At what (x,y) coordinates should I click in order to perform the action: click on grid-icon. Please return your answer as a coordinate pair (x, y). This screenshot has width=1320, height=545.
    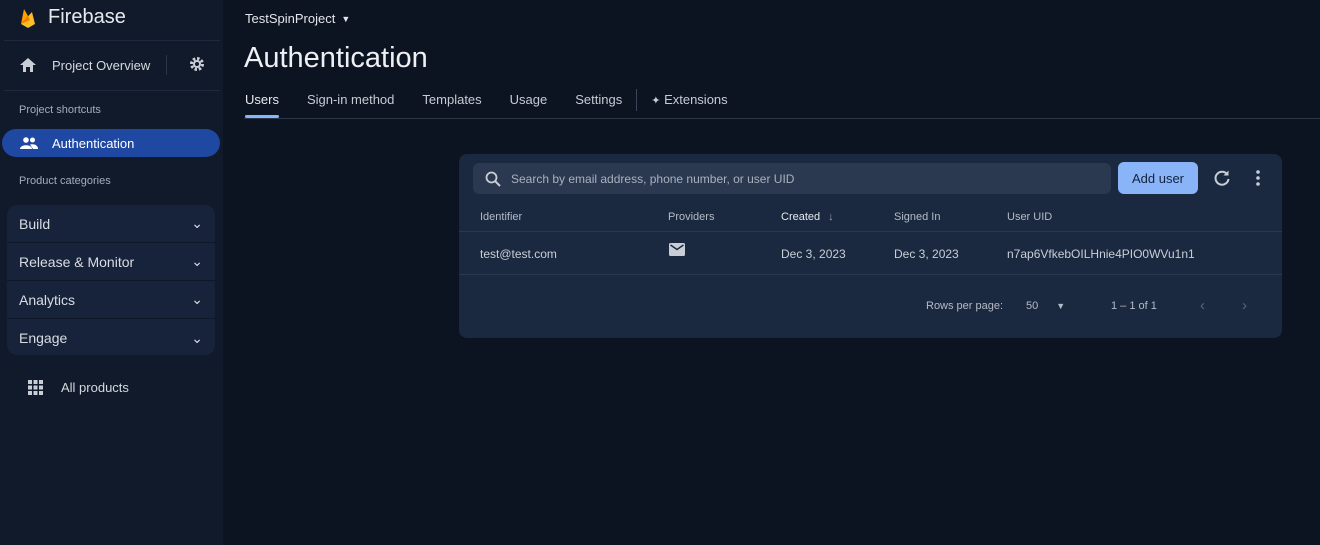
    Looking at the image, I should click on (35, 387).